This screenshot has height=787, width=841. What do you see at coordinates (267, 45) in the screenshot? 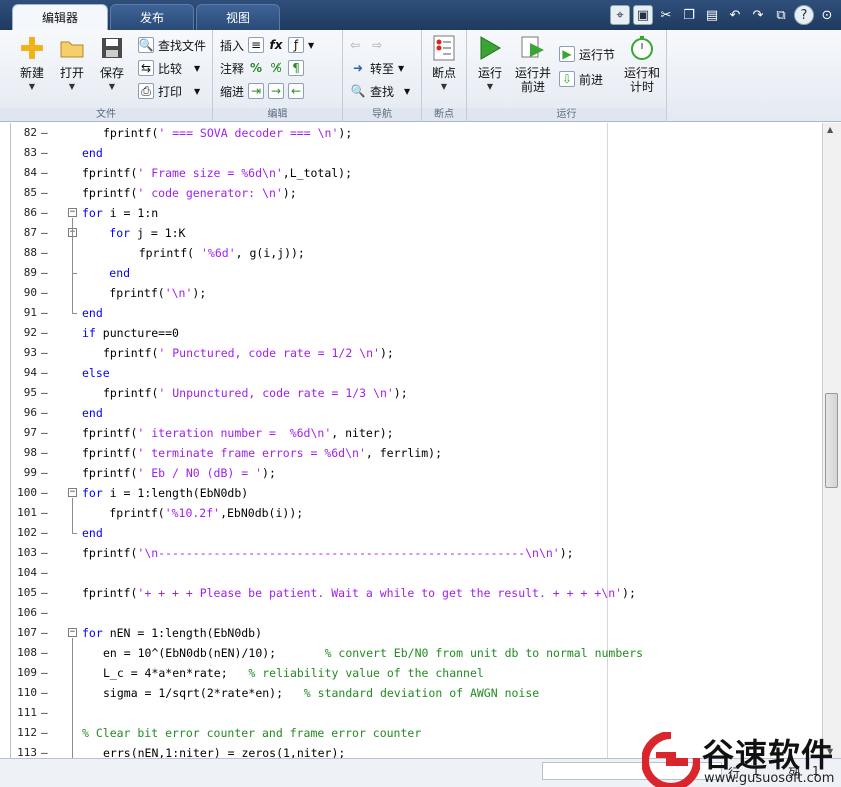
I see `insert-button: 插入 ≡ fx ƒ ▼` at bounding box center [267, 45].